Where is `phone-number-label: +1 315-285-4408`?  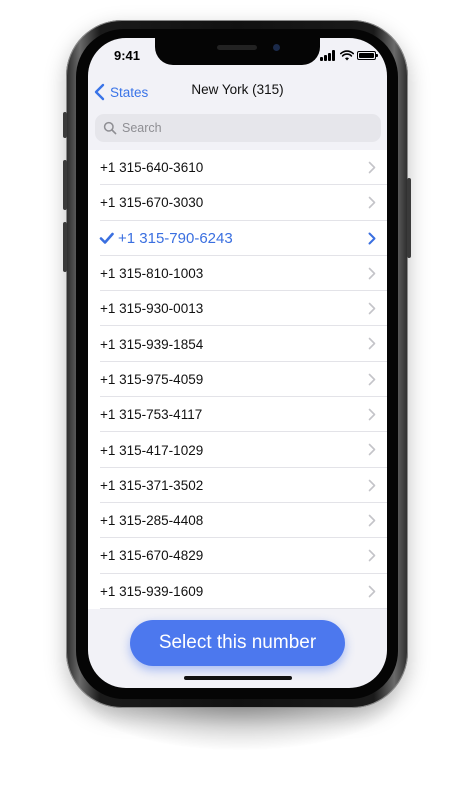
phone-number-label: +1 315-285-4408 is located at coordinates (152, 521).